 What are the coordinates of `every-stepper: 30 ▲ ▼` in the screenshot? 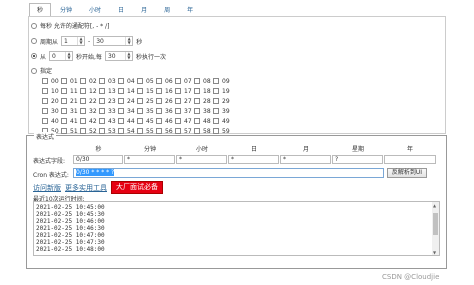 It's located at (118, 56).